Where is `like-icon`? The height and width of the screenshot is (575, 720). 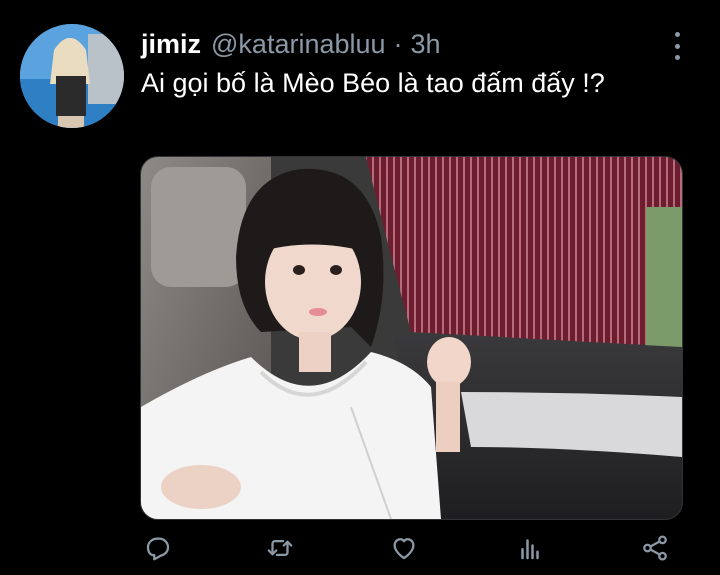 like-icon is located at coordinates (404, 549).